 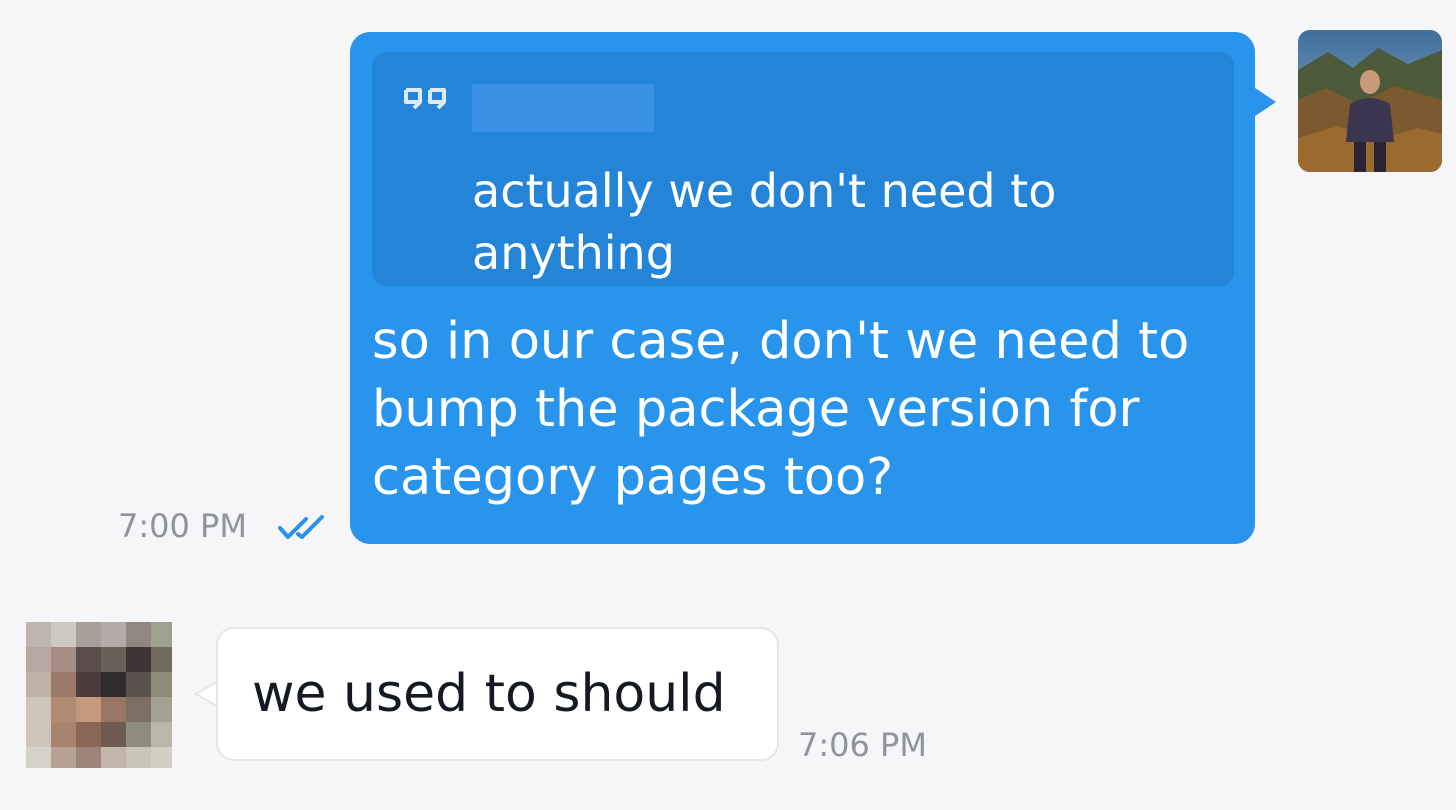 I want to click on incoming-message-text: we used to should, so click(x=489, y=694).